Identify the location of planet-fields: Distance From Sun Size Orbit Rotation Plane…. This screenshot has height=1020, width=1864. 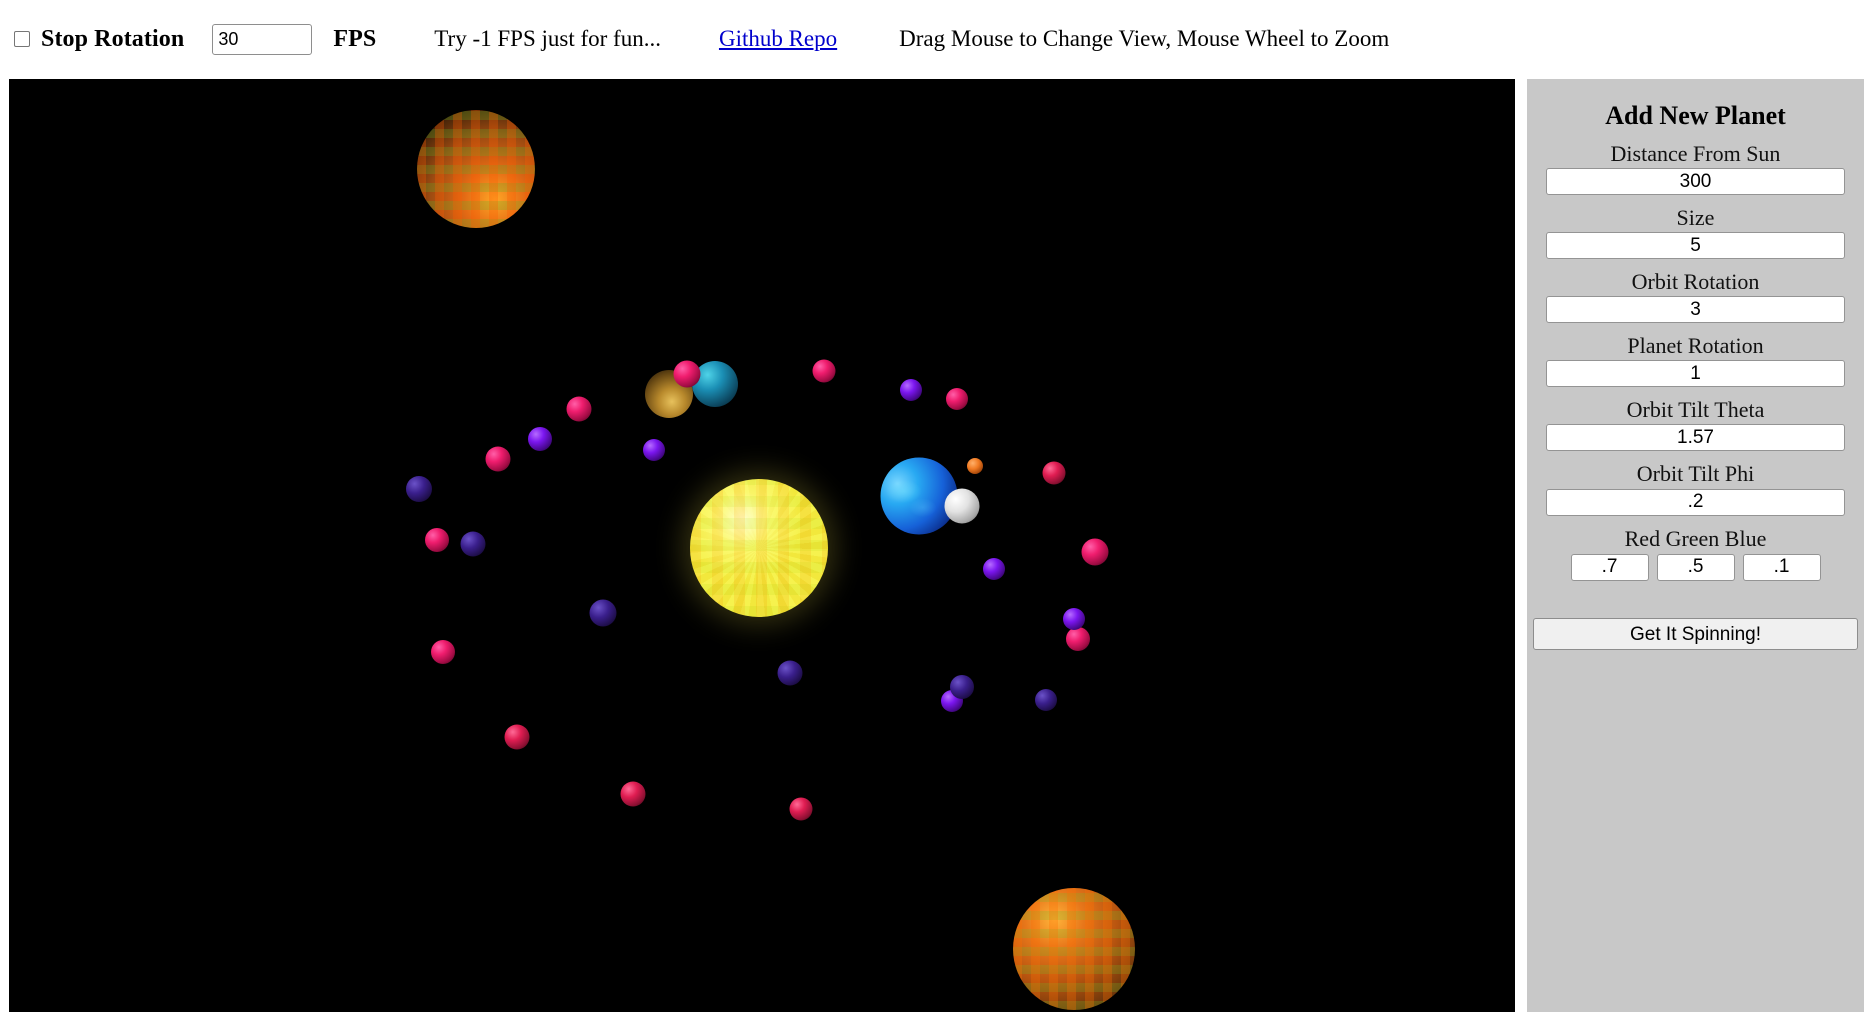
(1695, 323).